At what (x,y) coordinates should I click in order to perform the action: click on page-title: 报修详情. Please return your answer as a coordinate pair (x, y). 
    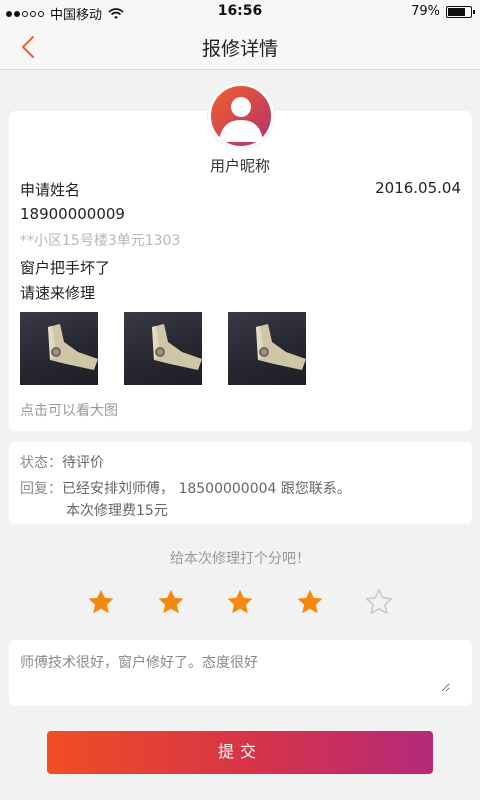
    Looking at the image, I should click on (239, 49).